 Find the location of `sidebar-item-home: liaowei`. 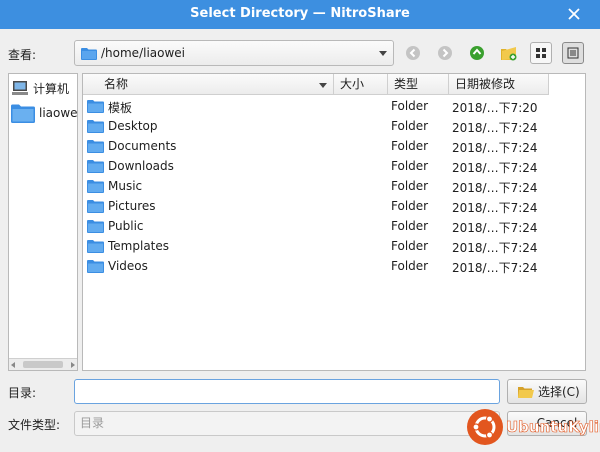

sidebar-item-home: liaowei is located at coordinates (44, 113).